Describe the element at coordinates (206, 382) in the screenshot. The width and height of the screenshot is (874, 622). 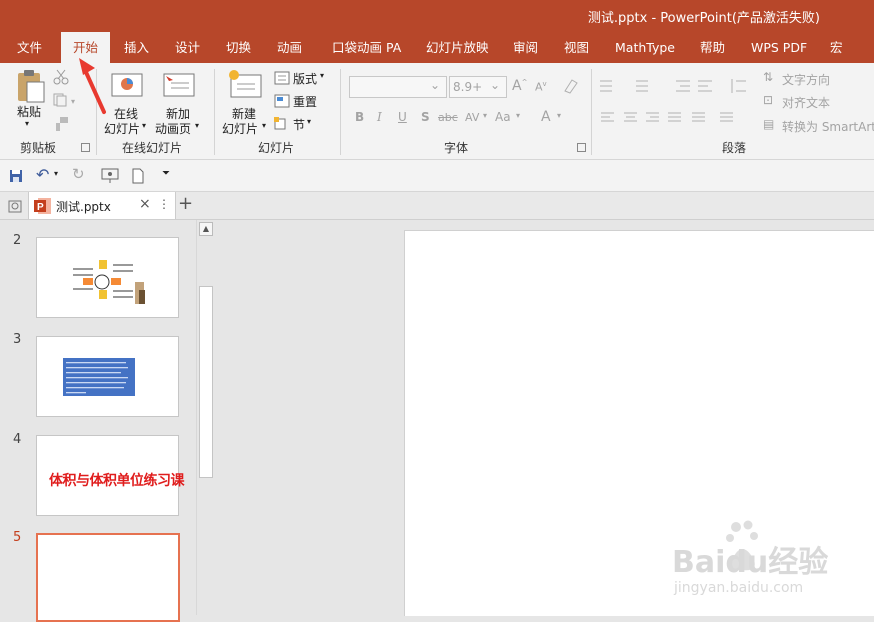
I see `scroll-thumb` at that location.